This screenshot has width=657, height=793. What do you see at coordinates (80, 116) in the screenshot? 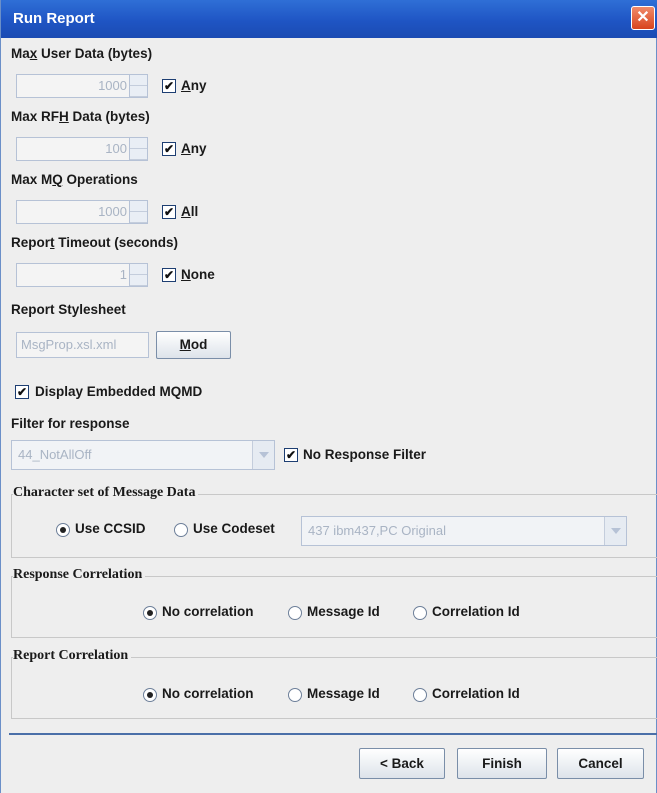
I see `max-rfh-data-label: Max RFH Data (bytes)` at bounding box center [80, 116].